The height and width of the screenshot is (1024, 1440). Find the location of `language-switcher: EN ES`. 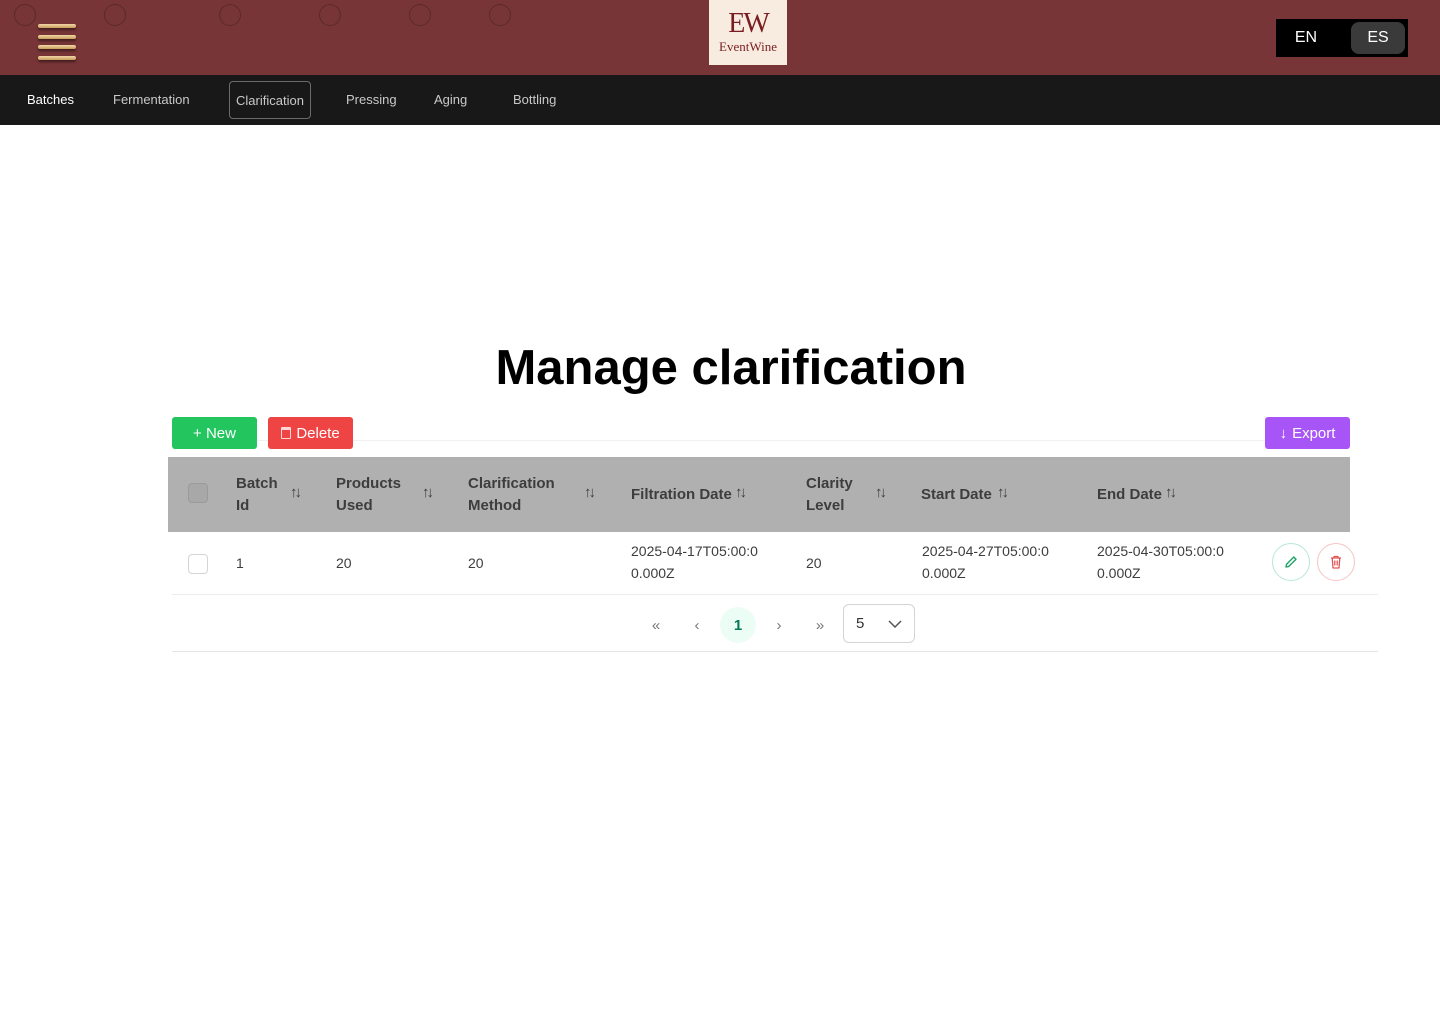

language-switcher: EN ES is located at coordinates (1342, 38).